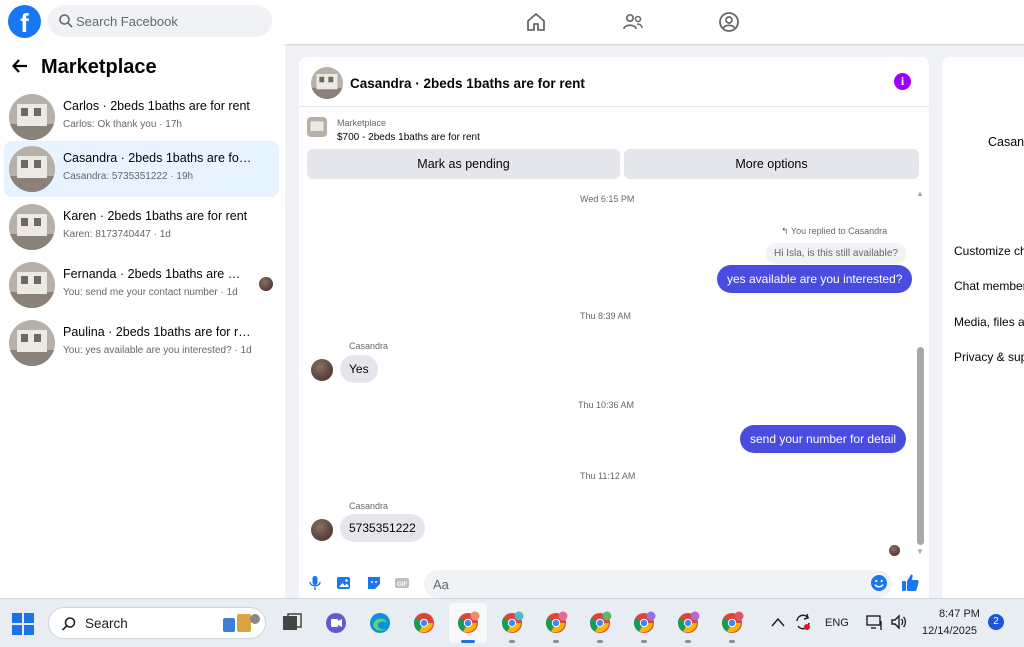 The width and height of the screenshot is (1024, 647). Describe the element at coordinates (408, 137) in the screenshot. I see `listing-price: $700 - 2beds 1baths are for rent` at that location.